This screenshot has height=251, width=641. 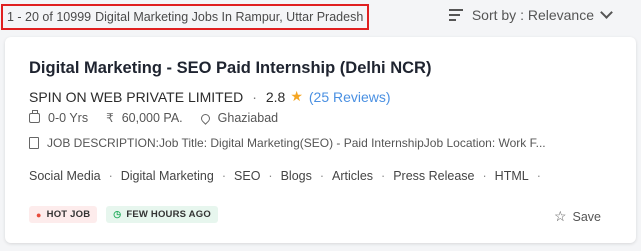 I want to click on experience: 0-0 Yrs, so click(x=59, y=117).